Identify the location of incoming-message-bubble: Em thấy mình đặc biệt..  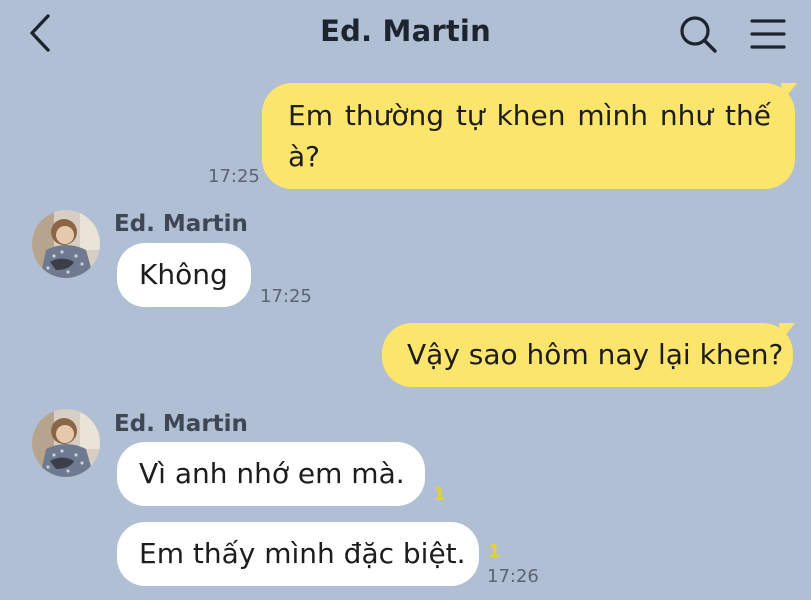
(298, 554).